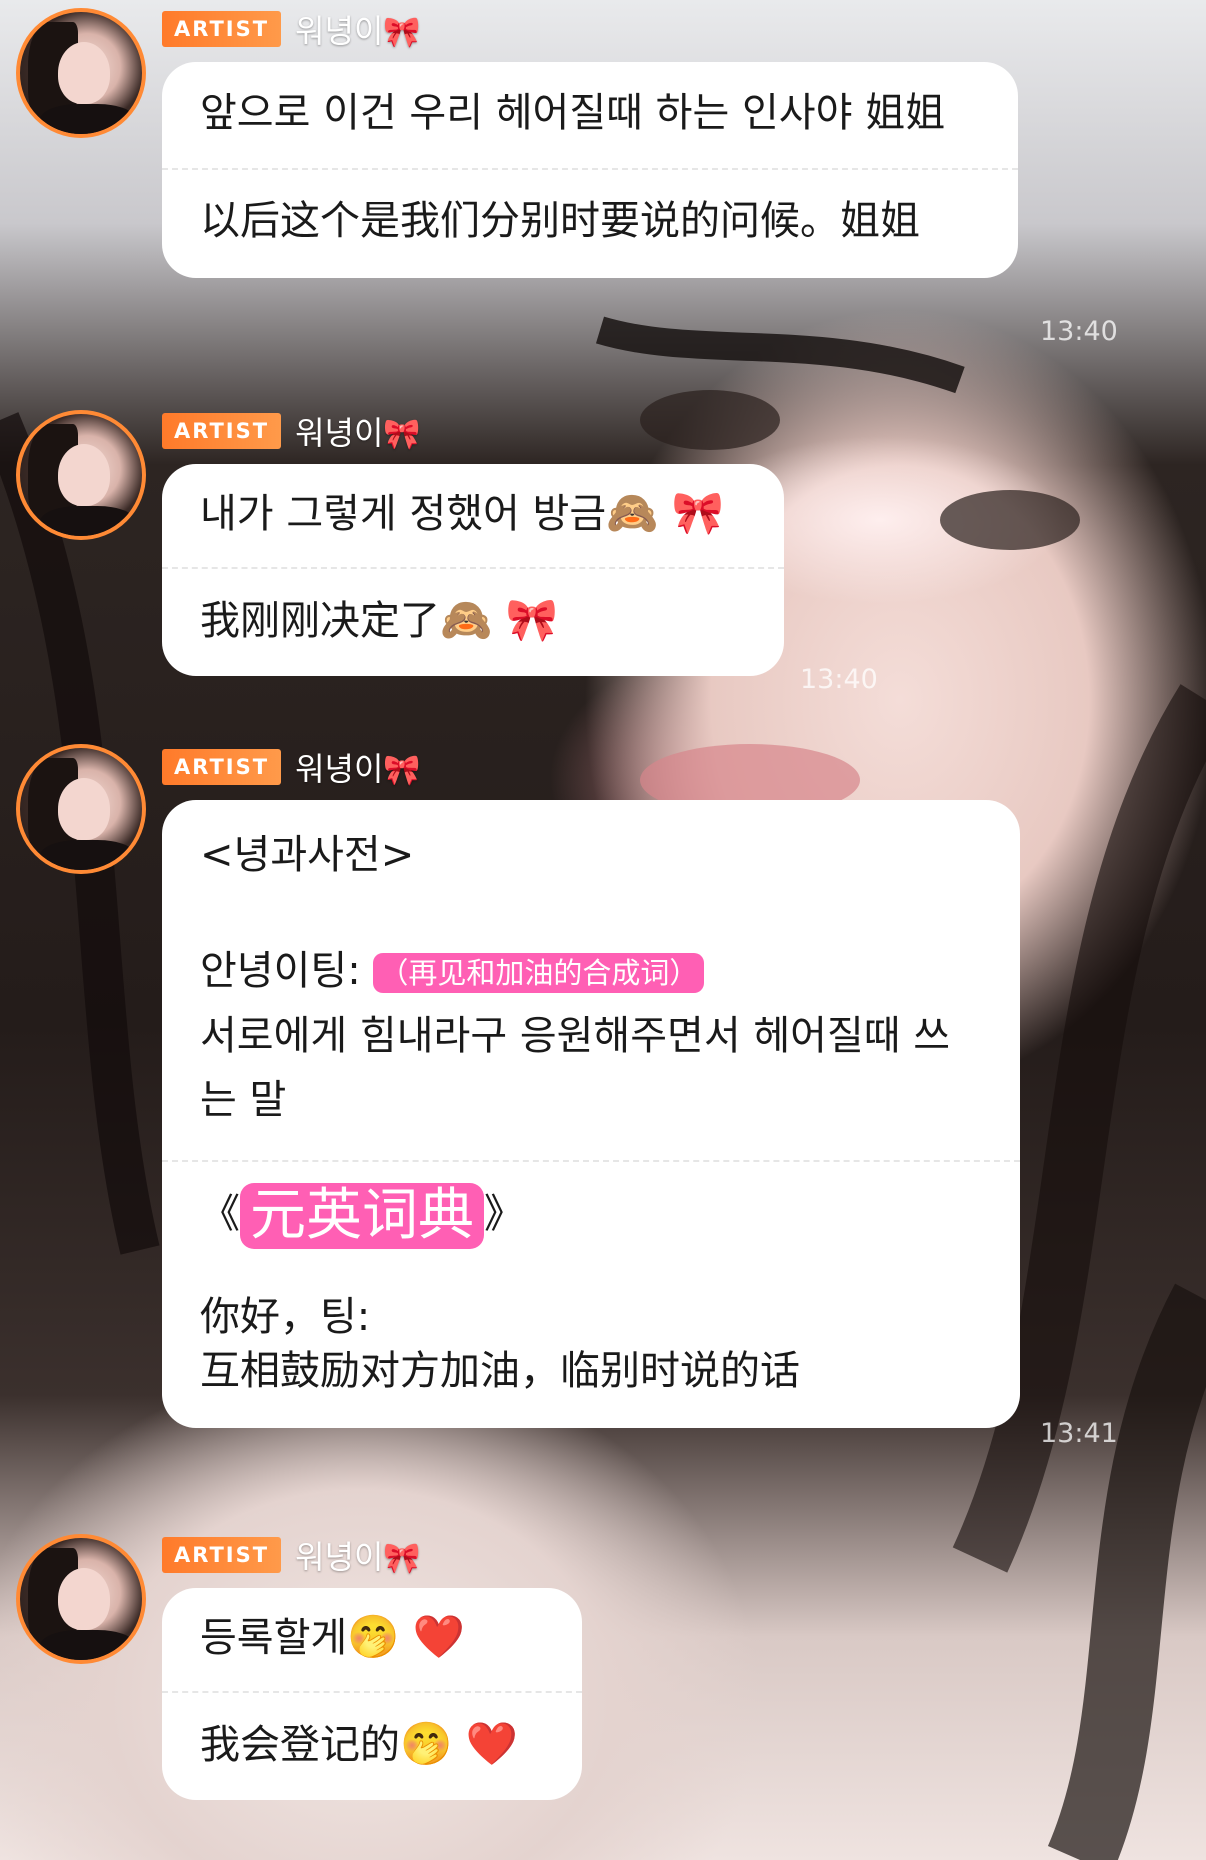 This screenshot has height=1860, width=1206. I want to click on term-note-highlight: （再见和加油的合成词）, so click(539, 973).